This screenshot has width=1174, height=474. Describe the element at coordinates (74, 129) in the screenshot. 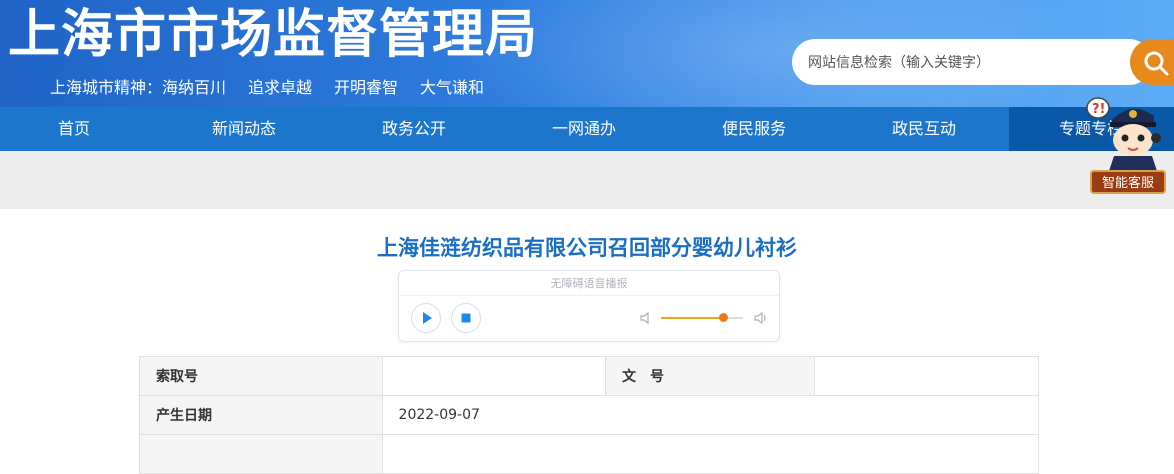

I see `nav-item-home: 首页` at that location.